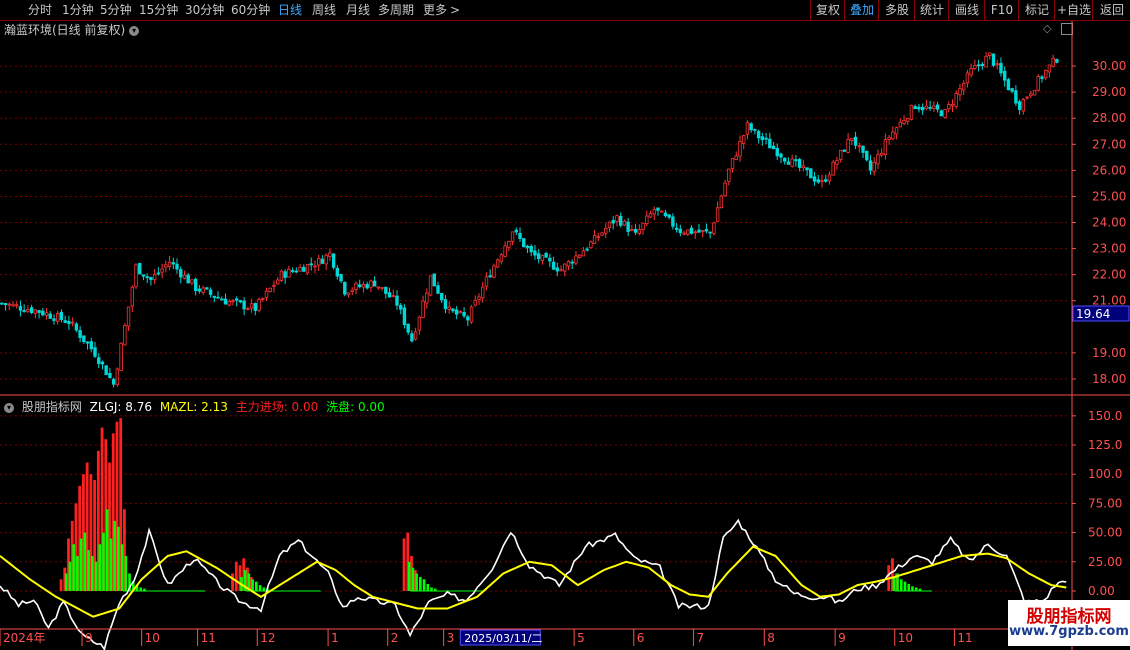 The height and width of the screenshot is (650, 1130). Describe the element at coordinates (1109, 275) in the screenshot. I see `price-tick-label: 22.00` at that location.